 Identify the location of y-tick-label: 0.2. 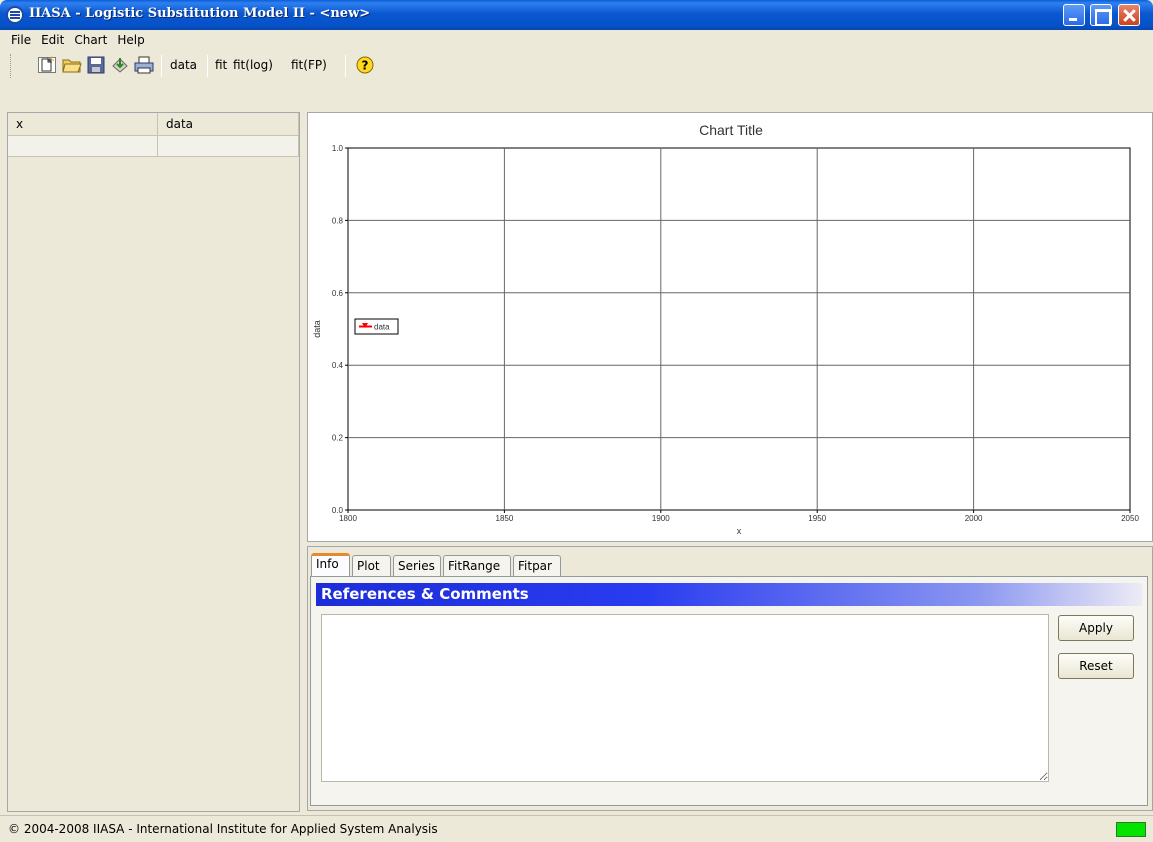
(338, 438).